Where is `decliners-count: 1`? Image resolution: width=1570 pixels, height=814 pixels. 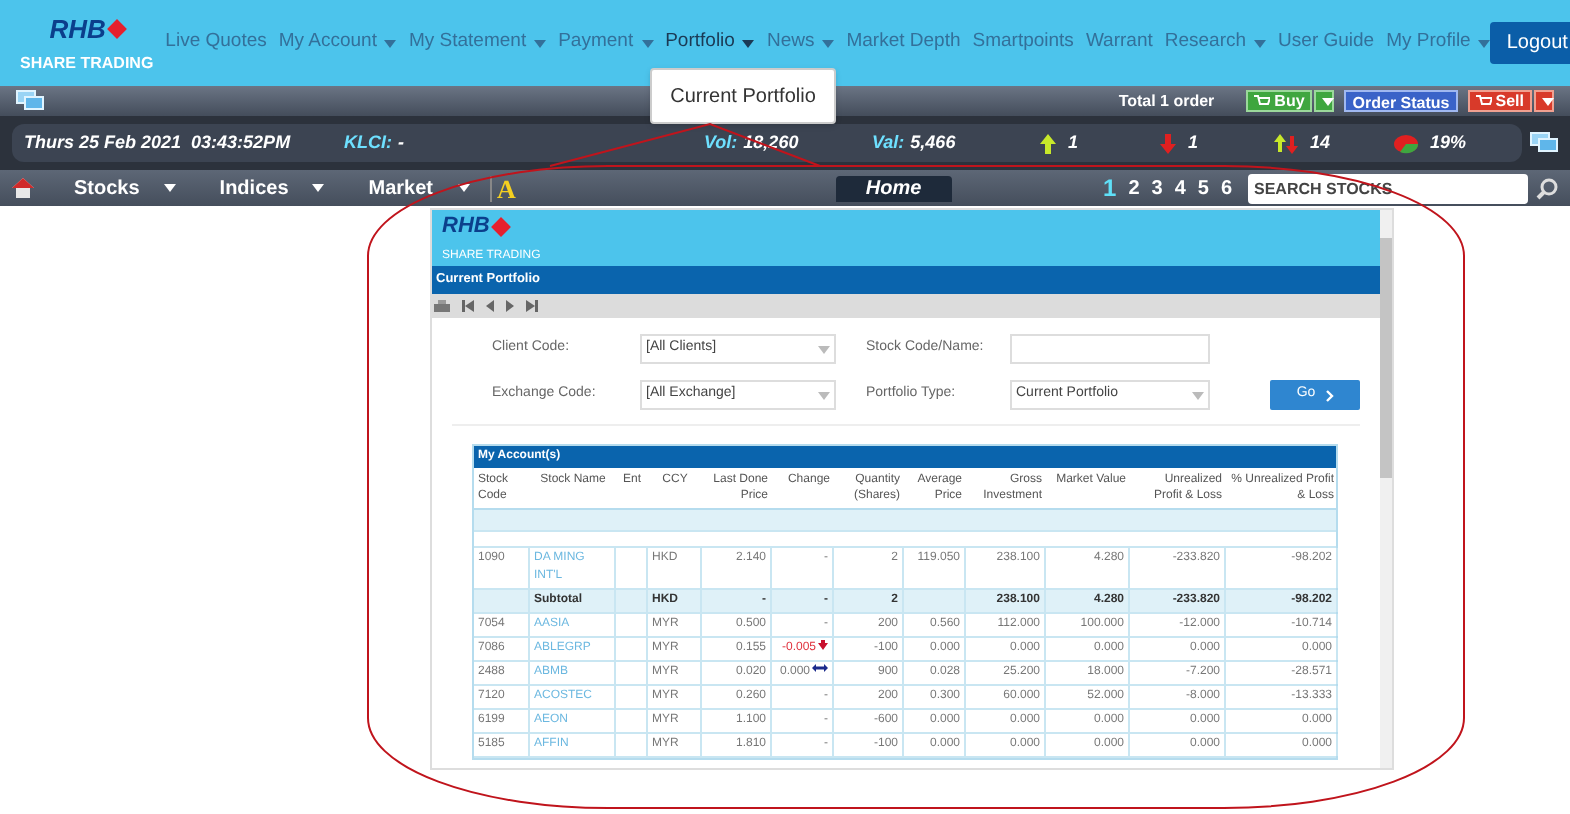
decliners-count: 1 is located at coordinates (1193, 142).